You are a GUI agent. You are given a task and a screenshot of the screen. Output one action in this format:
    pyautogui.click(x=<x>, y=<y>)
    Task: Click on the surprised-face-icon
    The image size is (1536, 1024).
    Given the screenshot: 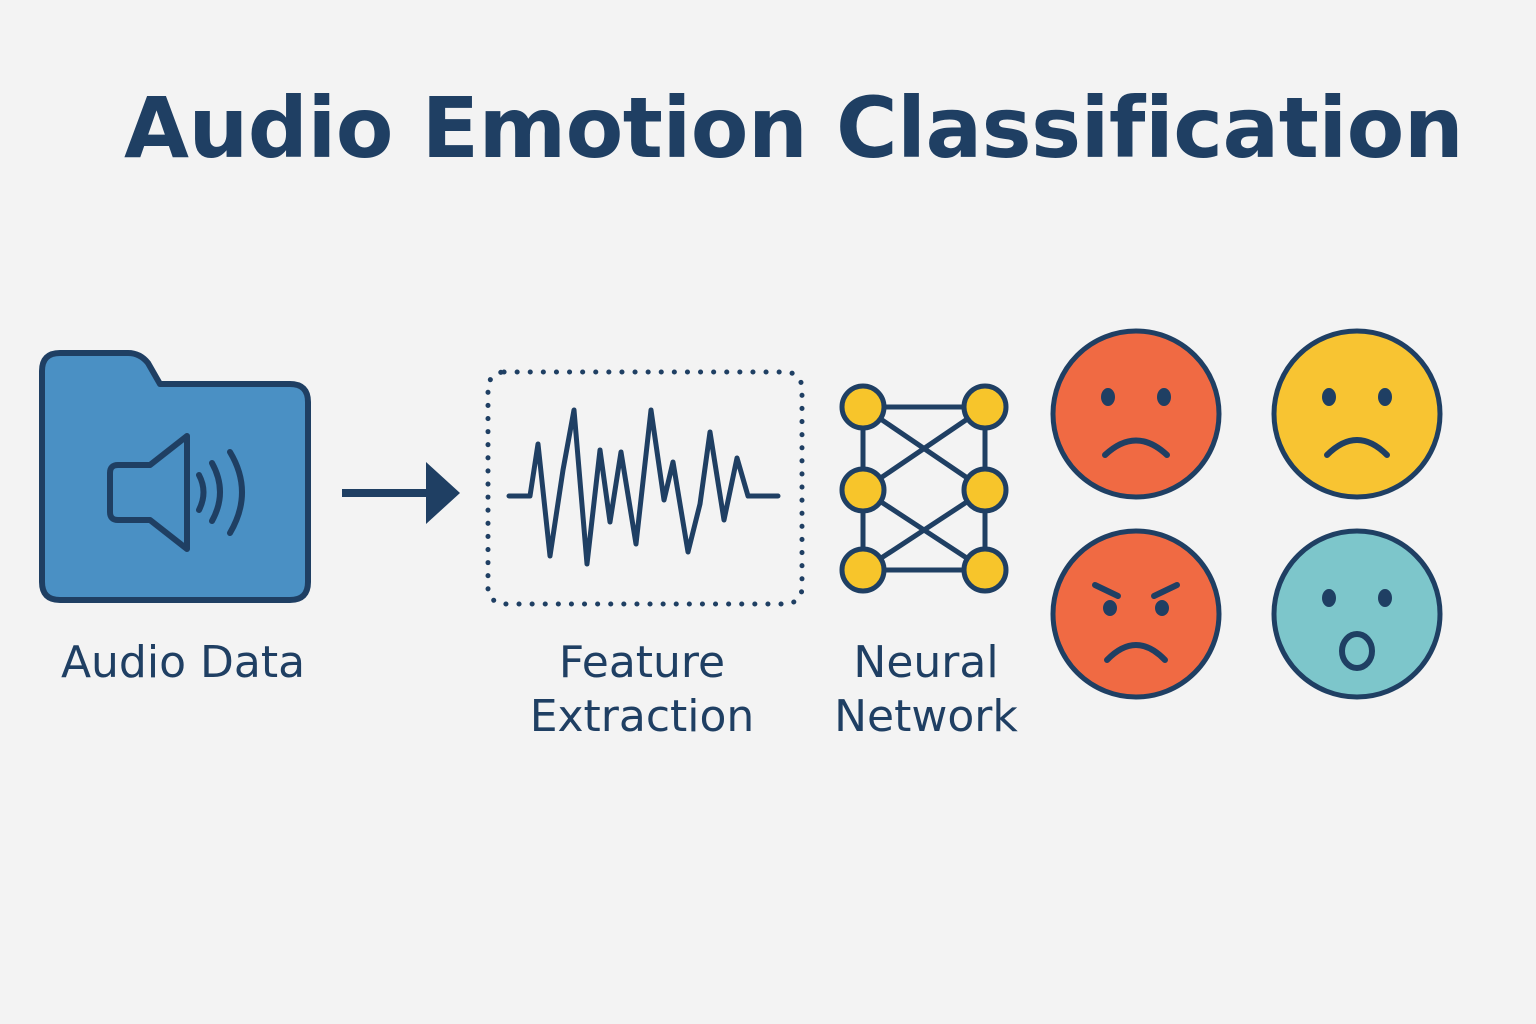 What is the action you would take?
    pyautogui.click(x=1357, y=614)
    